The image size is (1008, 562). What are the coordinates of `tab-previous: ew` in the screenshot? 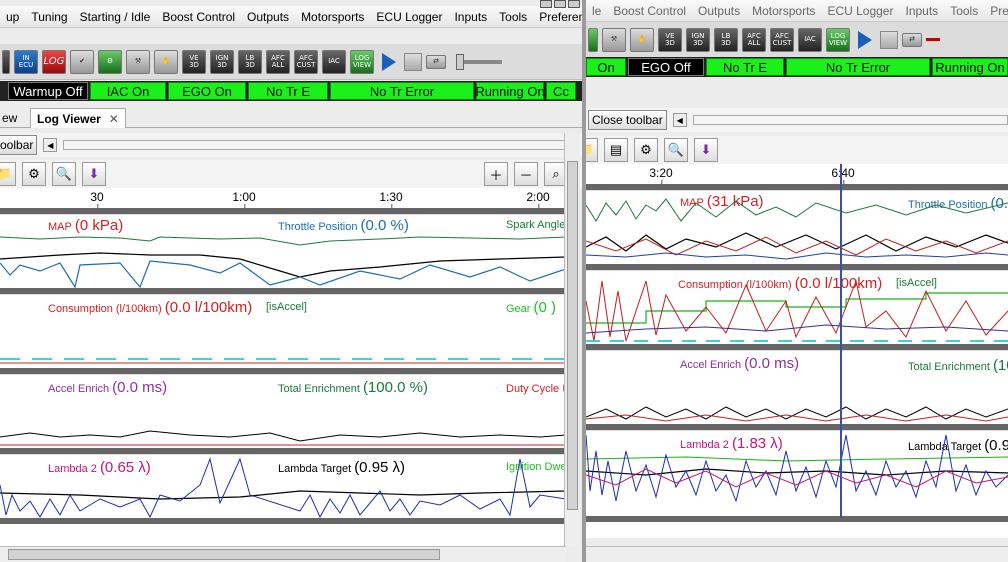 It's located at (11, 118).